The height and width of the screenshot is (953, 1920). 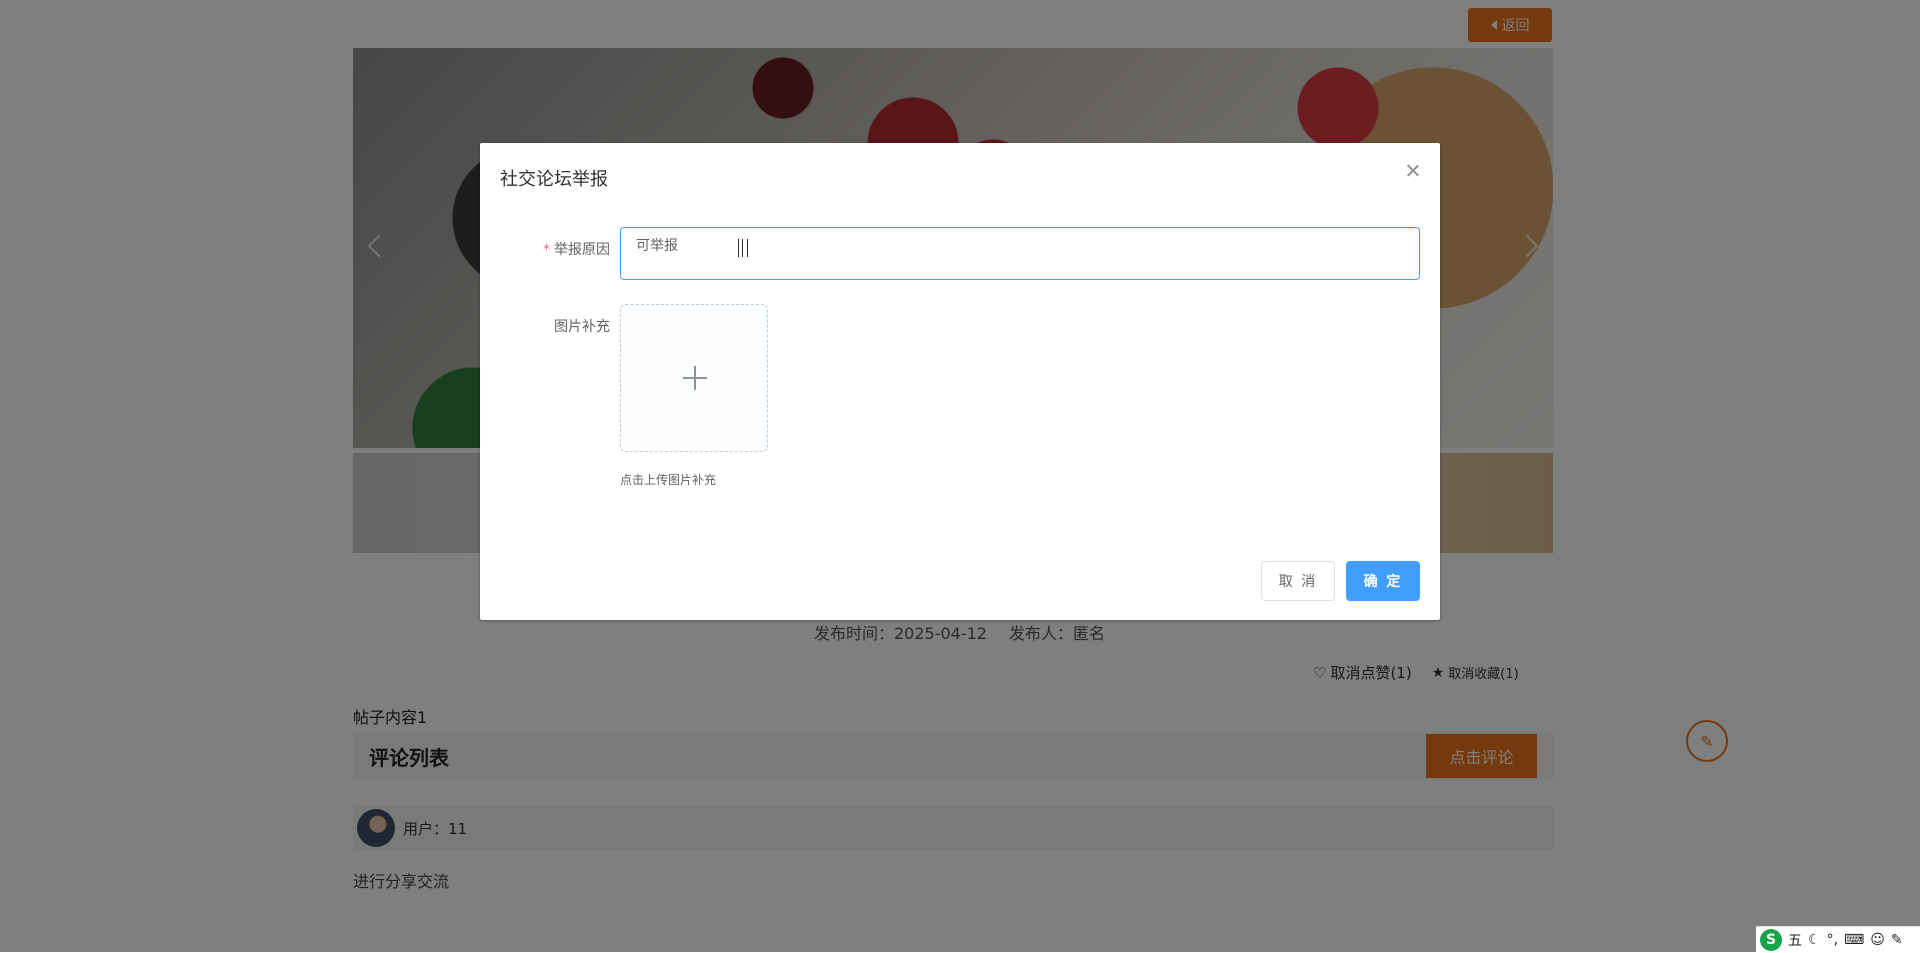 I want to click on ime-toolbar: S 五 ☾ °, ⌨ ☺ ✎, so click(x=1838, y=939).